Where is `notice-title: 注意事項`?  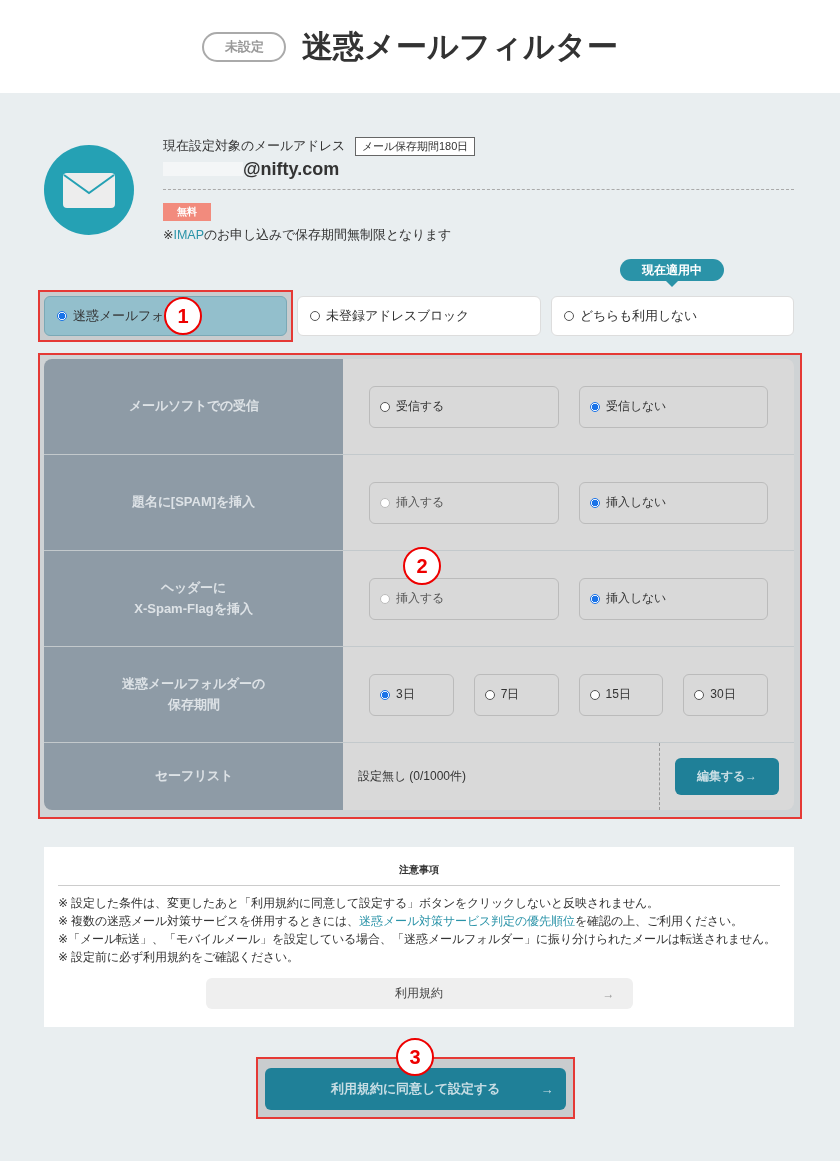 notice-title: 注意事項 is located at coordinates (419, 874).